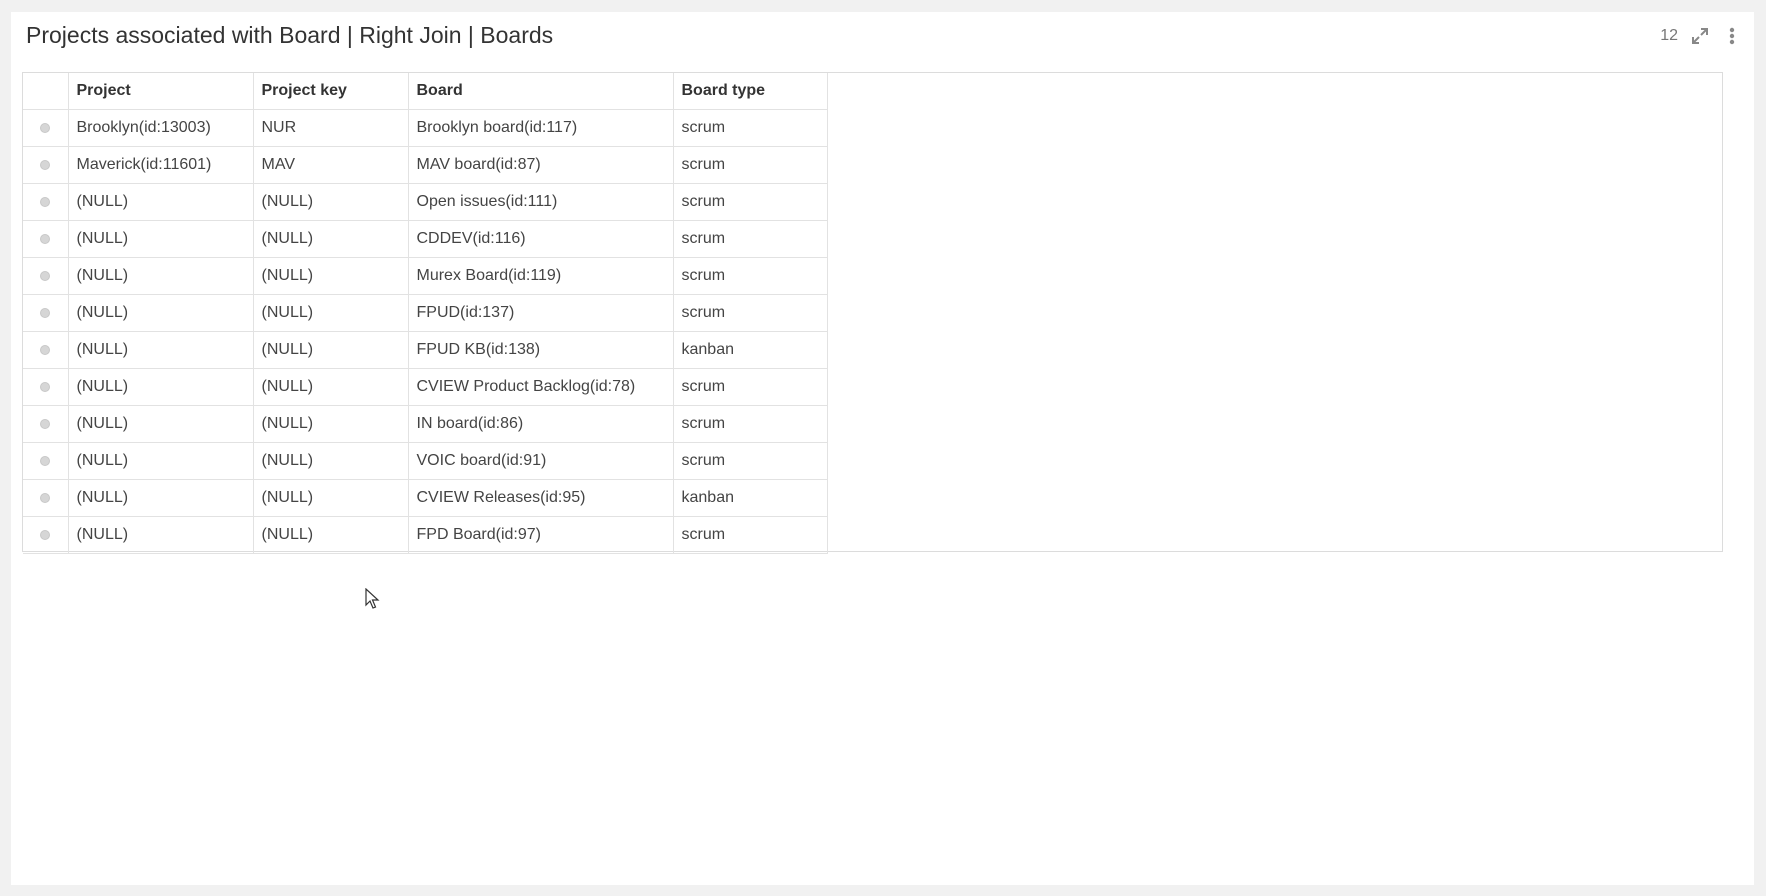 The width and height of the screenshot is (1766, 896). Describe the element at coordinates (541, 350) in the screenshot. I see `cell-board: FPUD KB(id:138)` at that location.